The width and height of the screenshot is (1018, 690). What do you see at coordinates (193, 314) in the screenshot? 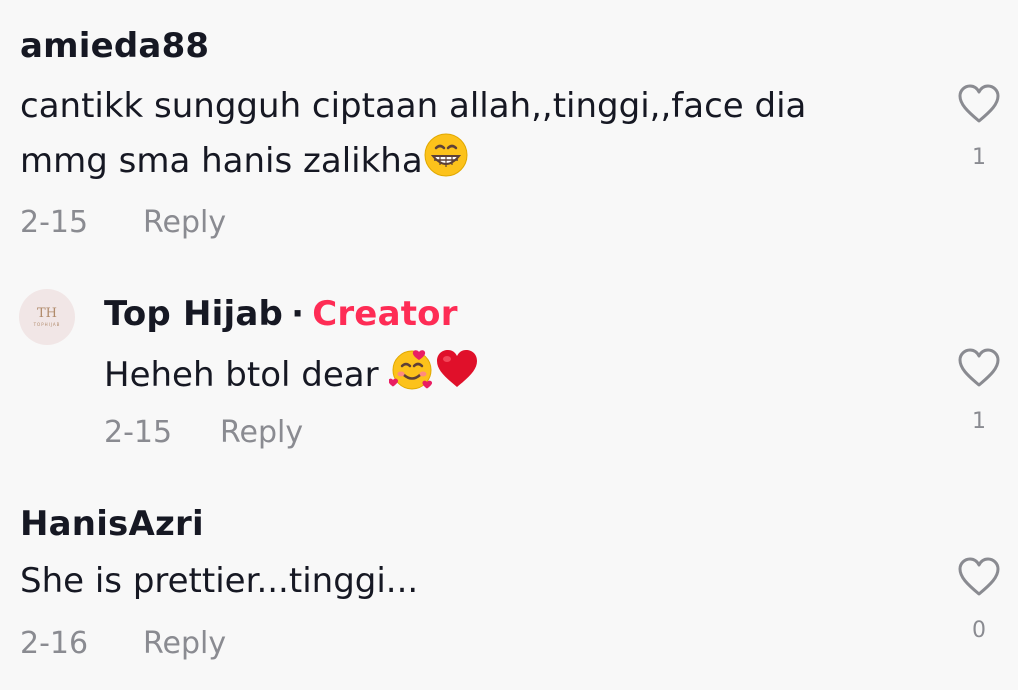
I see `comment-username: Top Hijab` at bounding box center [193, 314].